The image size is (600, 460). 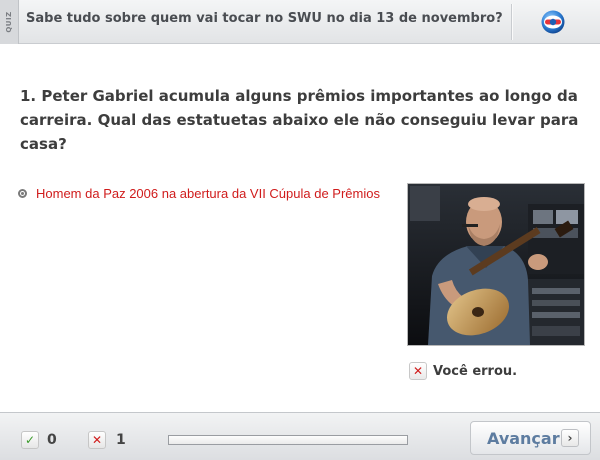 What do you see at coordinates (121, 440) in the screenshot?
I see `wrong-count: 1` at bounding box center [121, 440].